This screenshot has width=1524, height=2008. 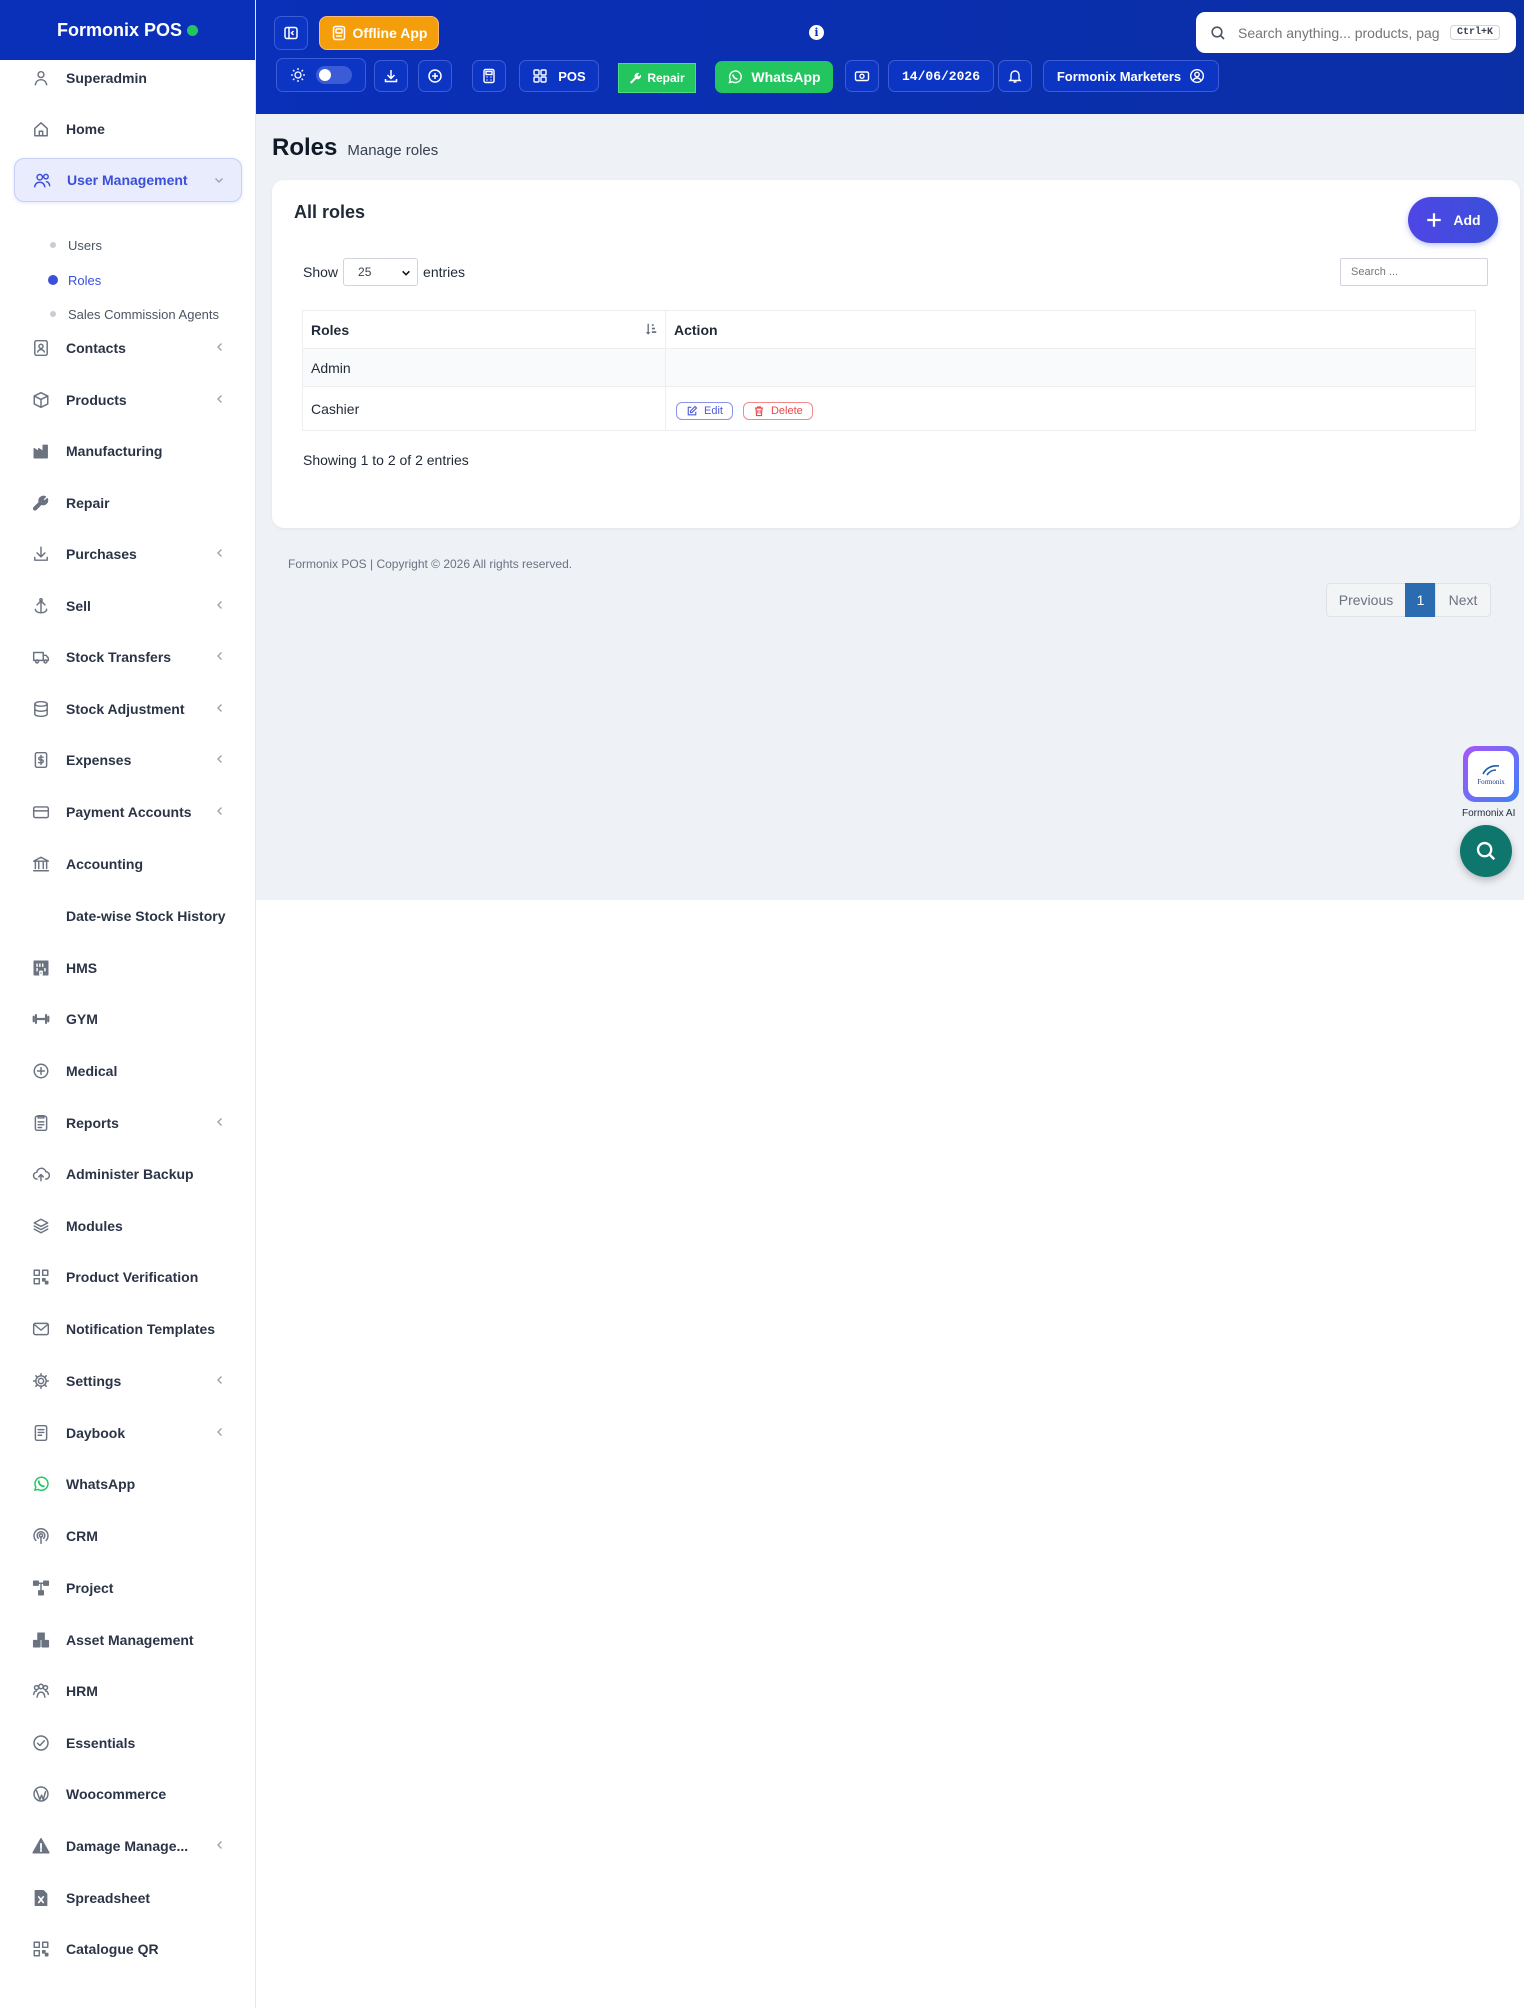 What do you see at coordinates (128, 1588) in the screenshot?
I see `sidebar-item-project: Project` at bounding box center [128, 1588].